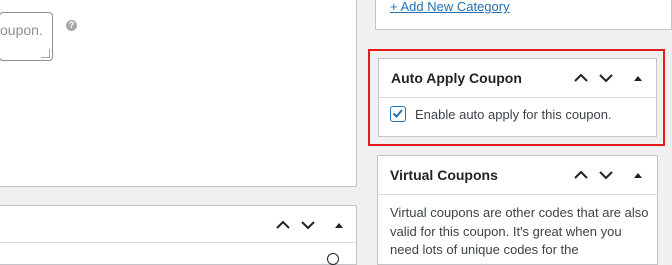  What do you see at coordinates (178, 242) in the screenshot?
I see `panel-divider` at bounding box center [178, 242].